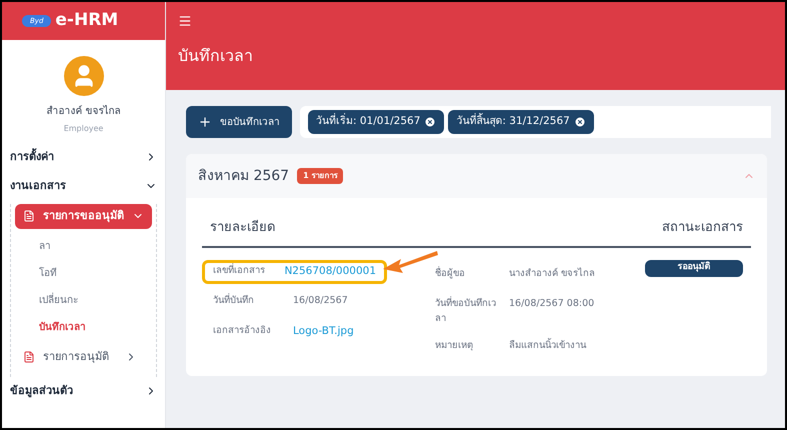  I want to click on status-heading: สถานะเอกสาร, so click(702, 228).